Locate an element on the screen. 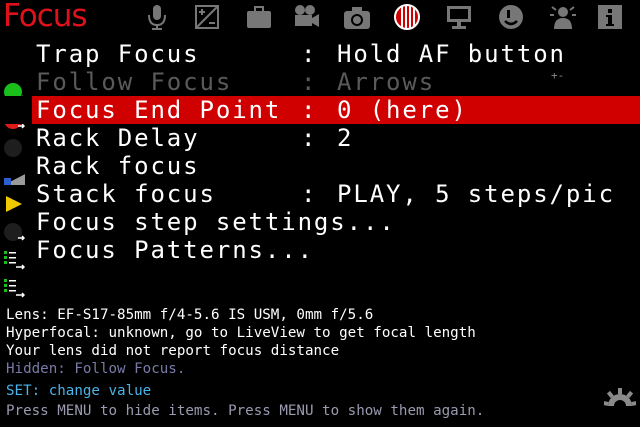  hidden-items-info: Hidden: Follow Focus. is located at coordinates (96, 369).